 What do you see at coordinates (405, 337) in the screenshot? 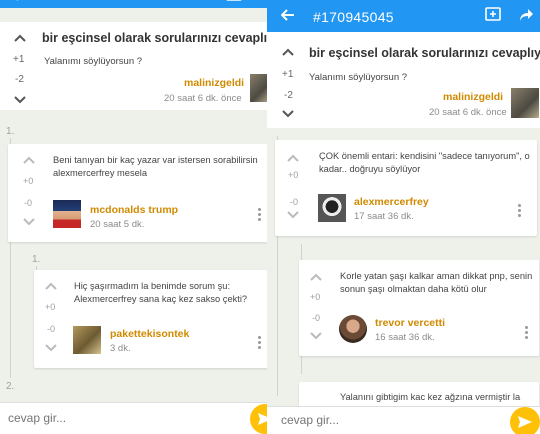
I see `comment-time: 16 saat 36 dk.` at bounding box center [405, 337].